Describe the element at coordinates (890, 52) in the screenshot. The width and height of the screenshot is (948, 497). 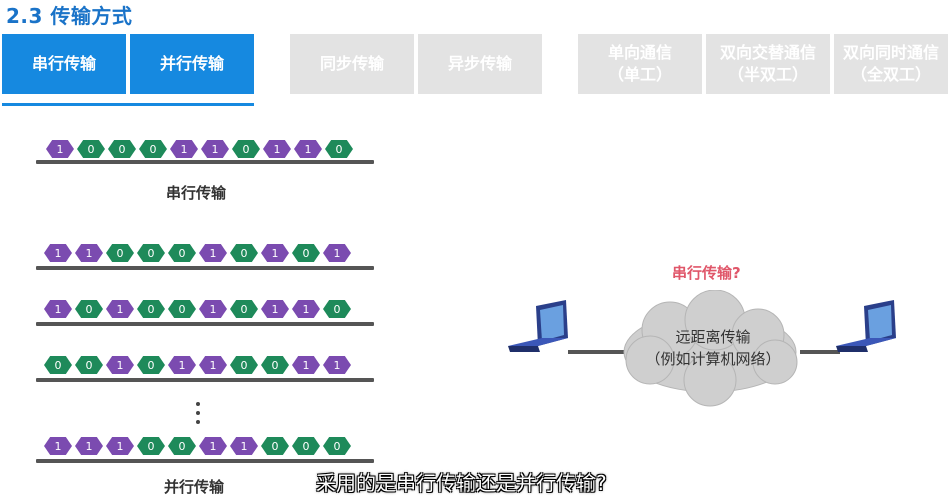
I see `tab-full-duplex-label: 双向同时通信` at that location.